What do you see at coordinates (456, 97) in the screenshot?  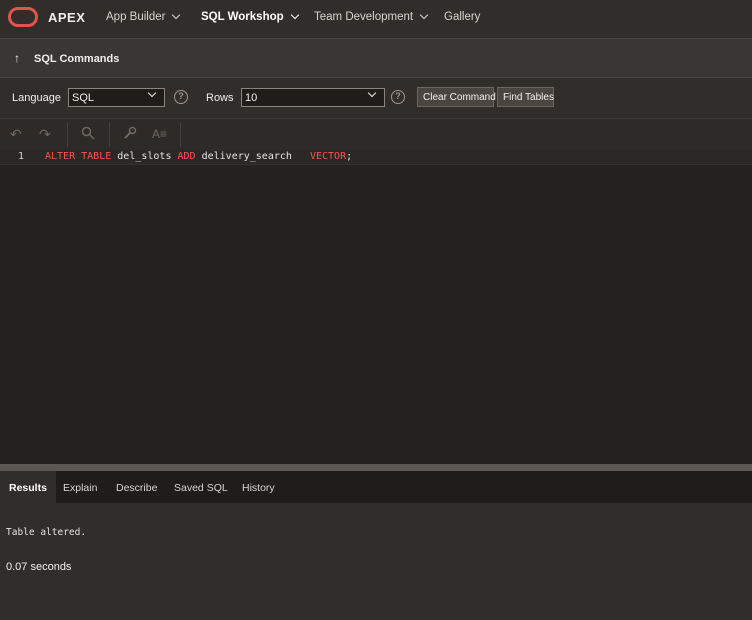 I see `clear-command-button: Clear Command` at bounding box center [456, 97].